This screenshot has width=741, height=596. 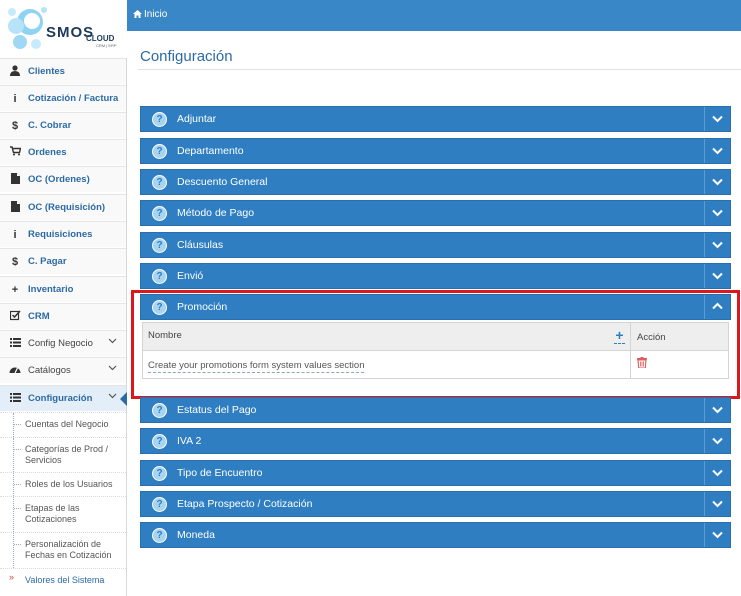 I want to click on breadcrumb: Inicio, so click(x=150, y=14).